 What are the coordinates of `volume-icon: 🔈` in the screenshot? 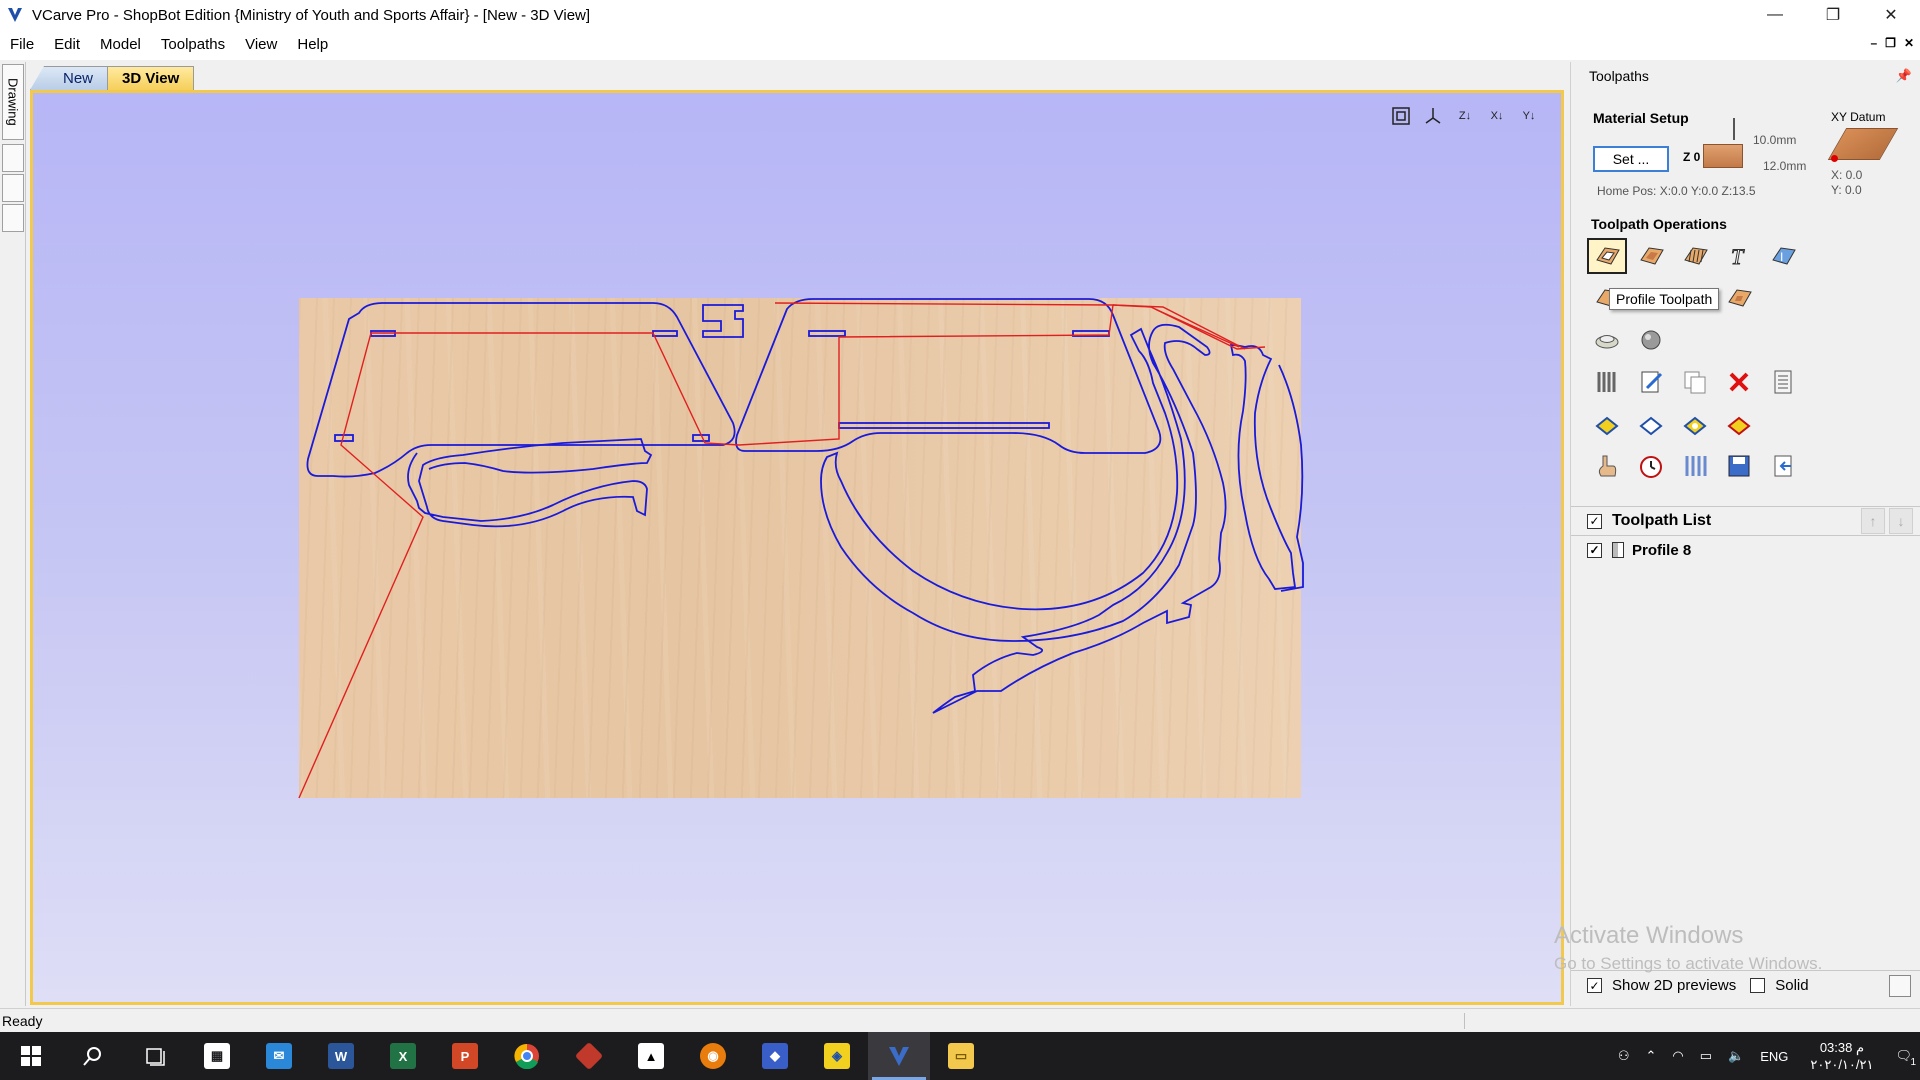 It's located at (1736, 1056).